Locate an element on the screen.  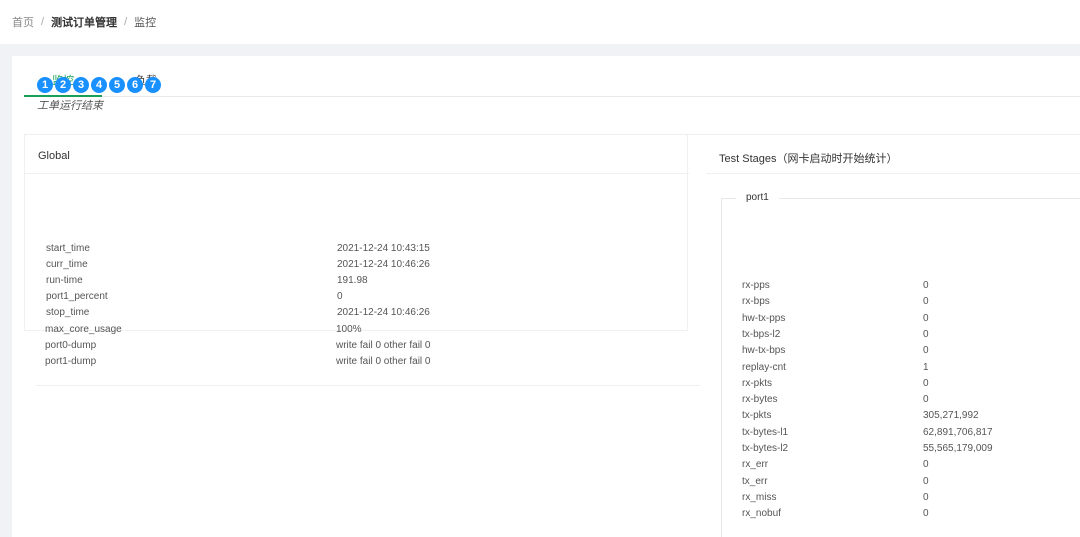
global-row: start_time 2021-12-24 10:43:15 is located at coordinates (356, 251).